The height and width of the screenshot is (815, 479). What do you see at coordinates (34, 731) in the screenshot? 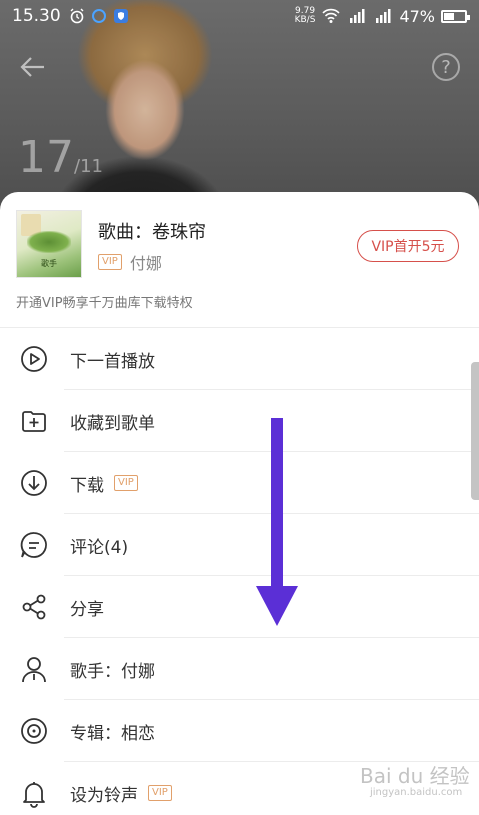
I see `album-icon` at bounding box center [34, 731].